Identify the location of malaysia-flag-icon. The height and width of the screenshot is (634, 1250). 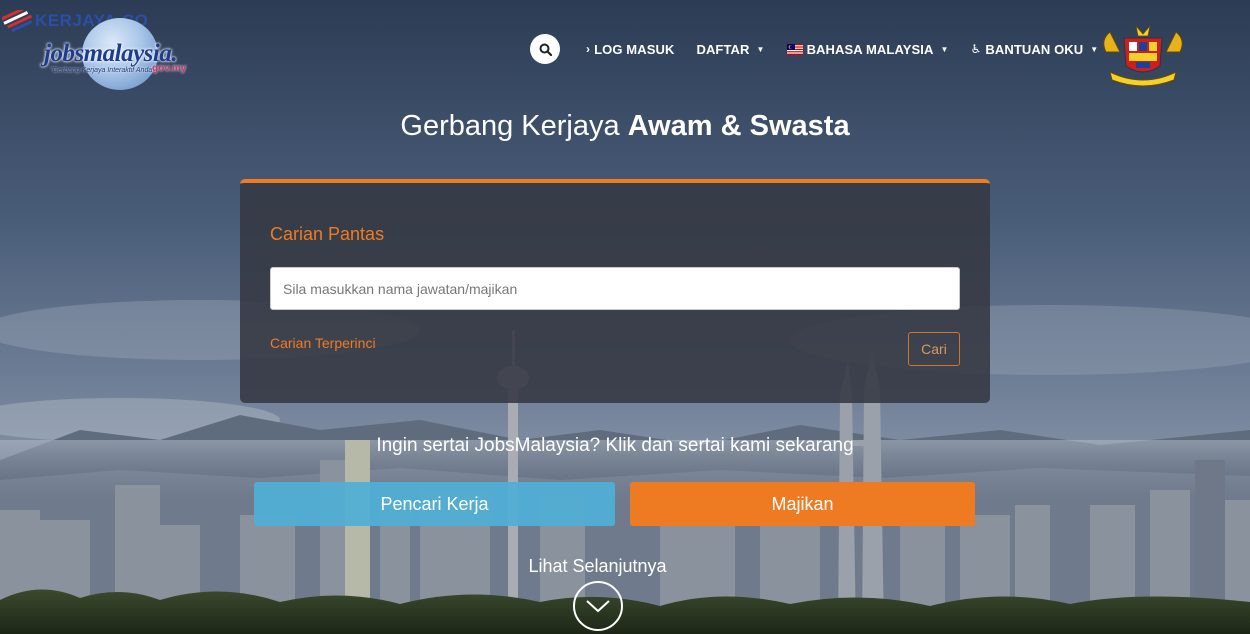
(794, 49).